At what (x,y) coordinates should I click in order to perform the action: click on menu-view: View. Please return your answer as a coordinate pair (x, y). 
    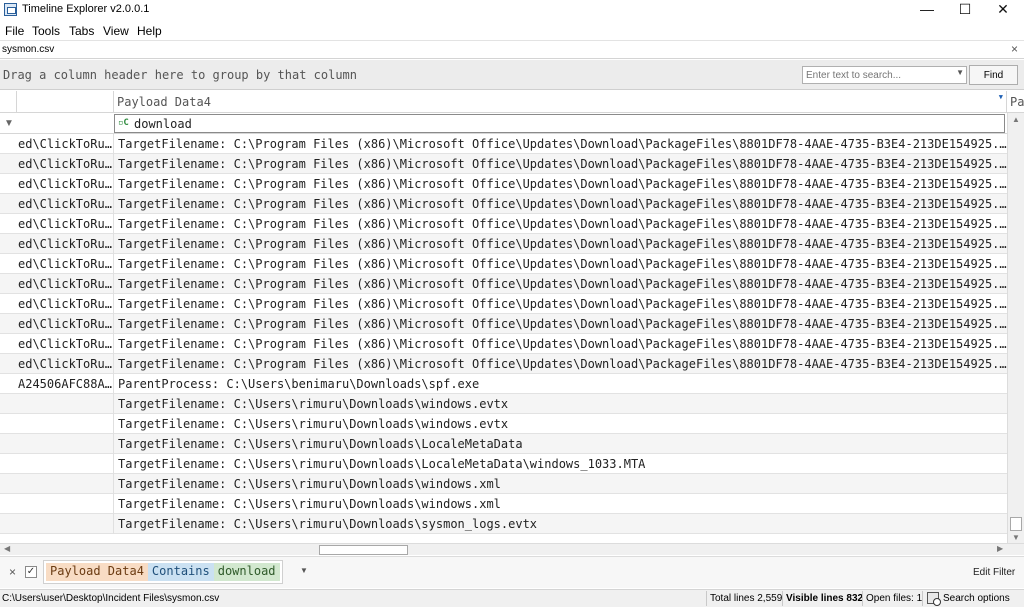
    Looking at the image, I should click on (116, 31).